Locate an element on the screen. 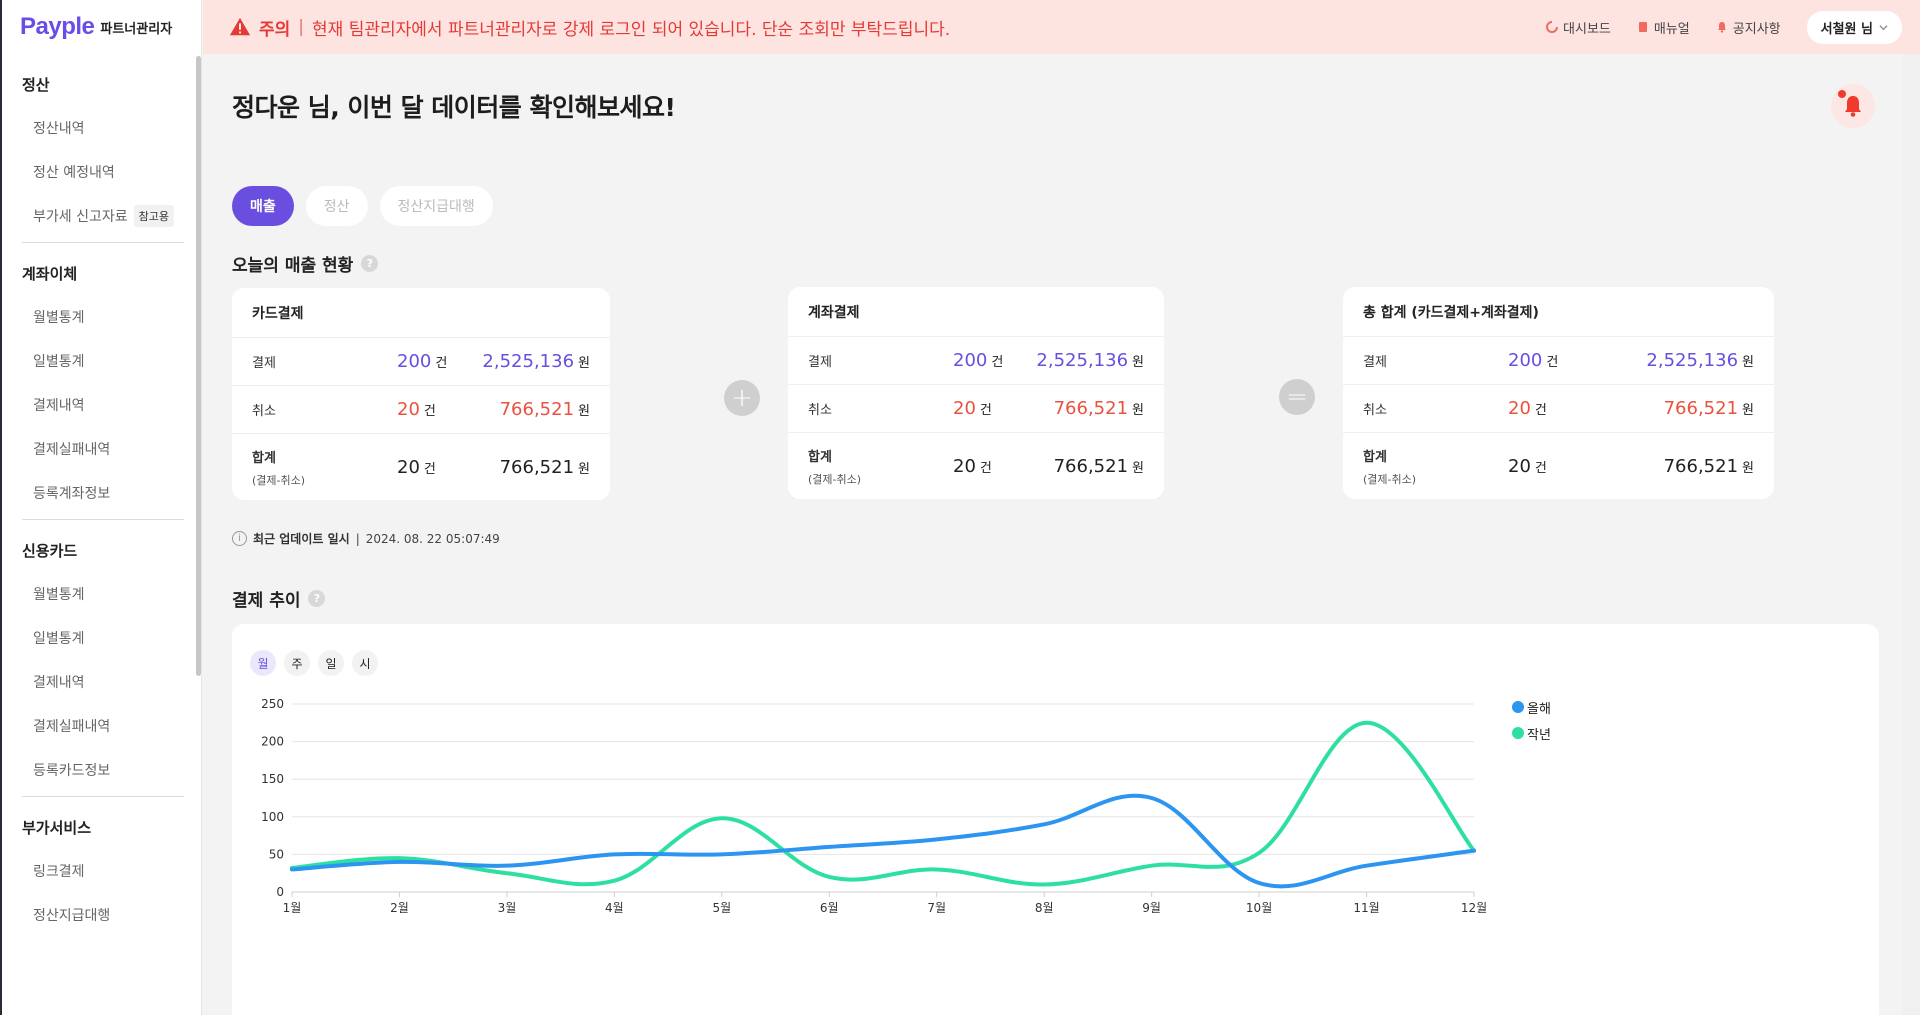  sidebar-item: 정산지급대행 is located at coordinates (101, 915).